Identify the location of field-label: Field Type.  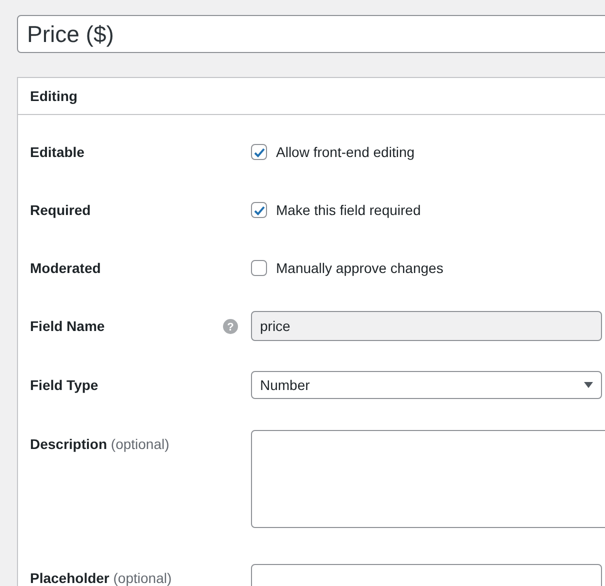
(64, 385).